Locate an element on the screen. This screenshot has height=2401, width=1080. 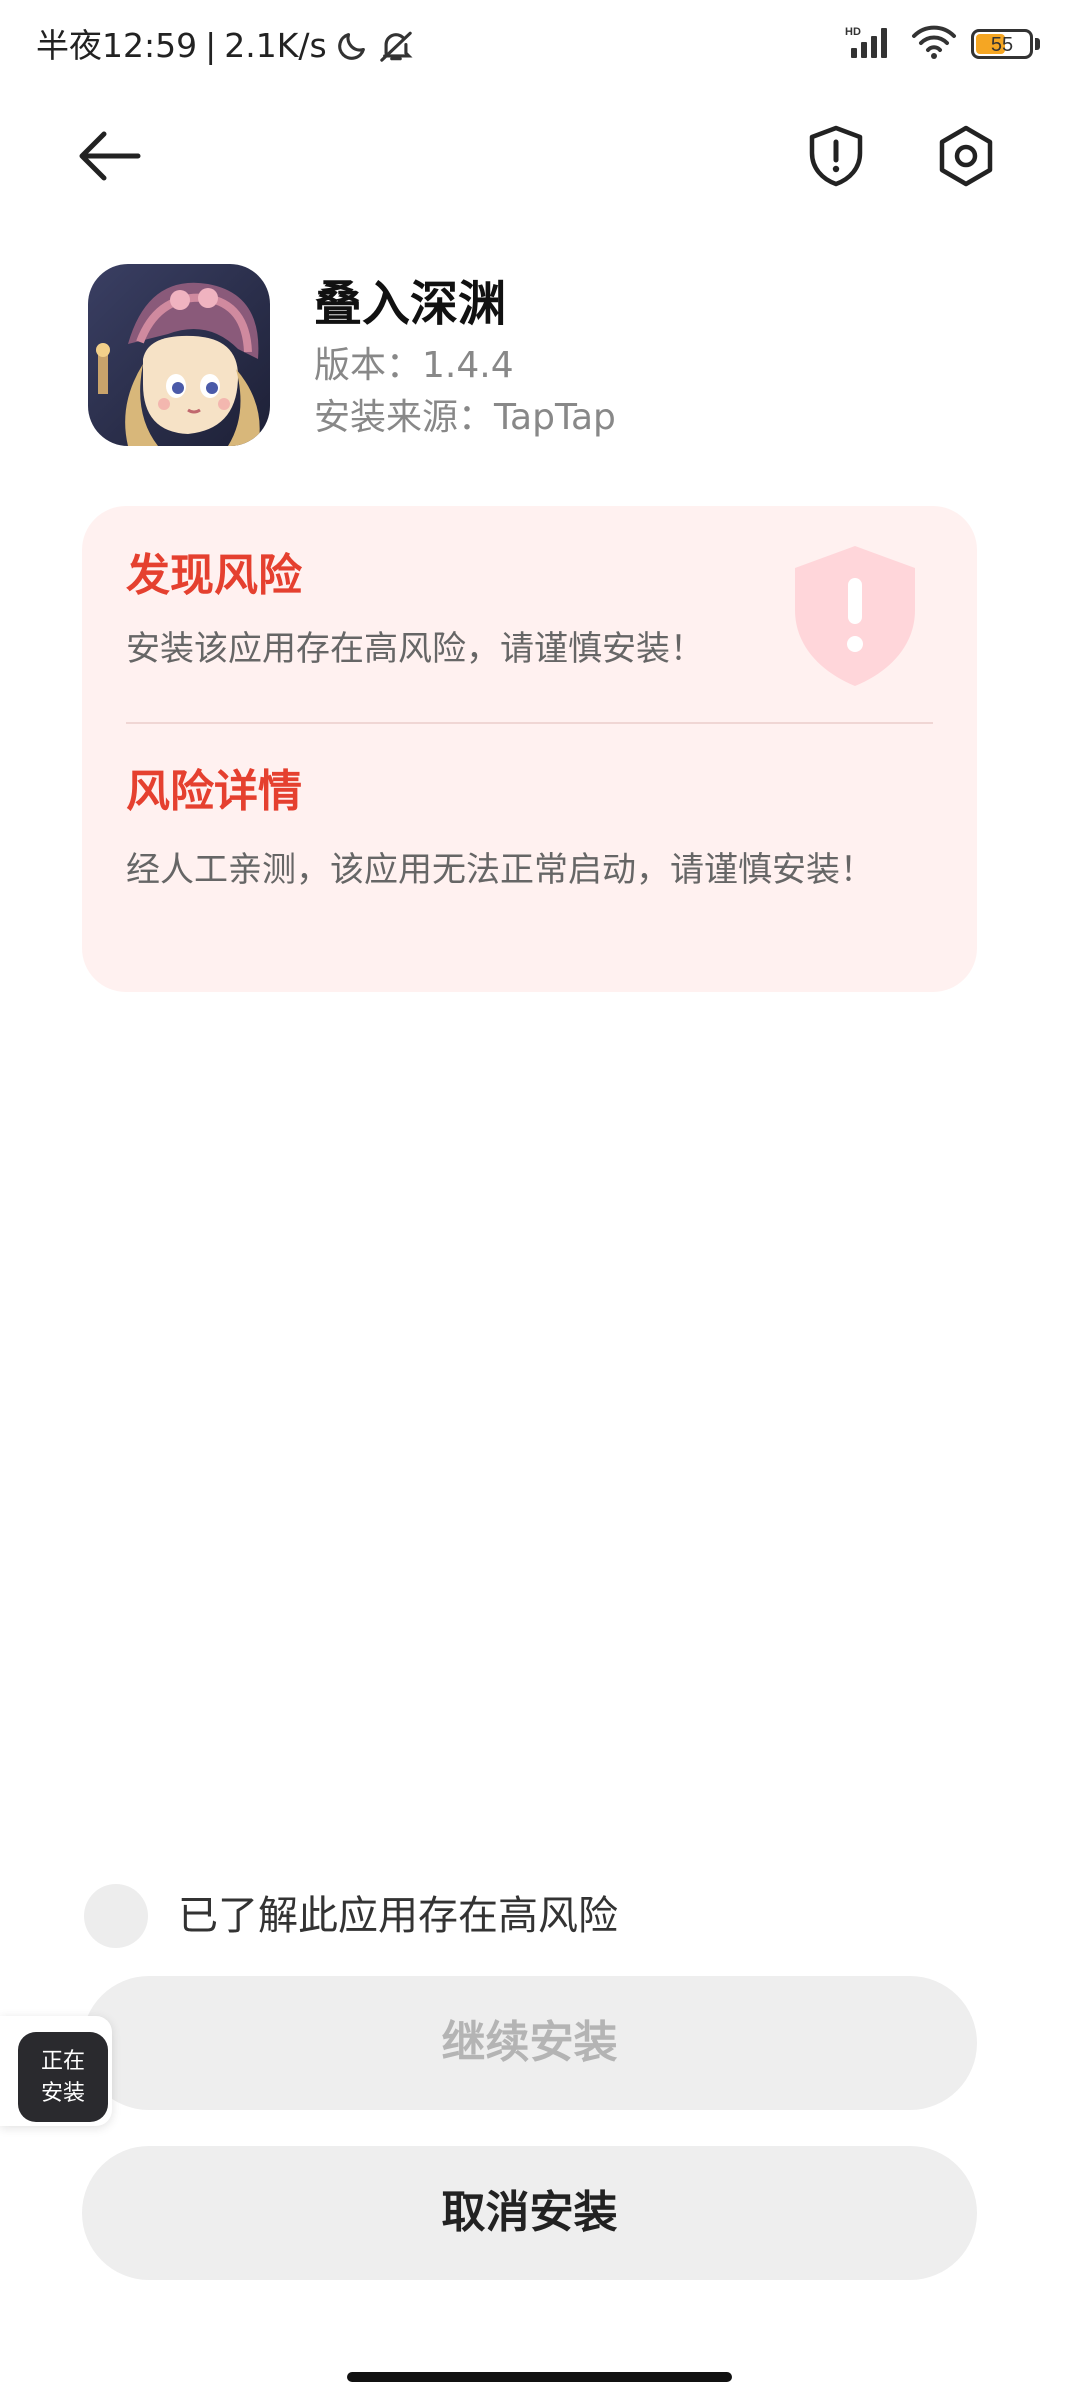
moon-icon is located at coordinates (352, 46).